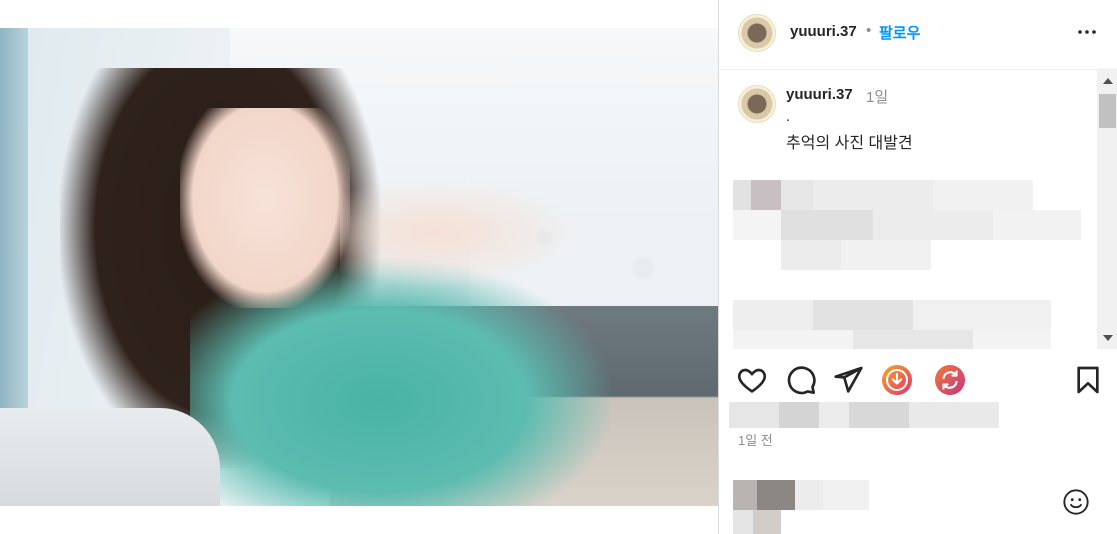 The width and height of the screenshot is (1117, 534). Describe the element at coordinates (110, 457) in the screenshot. I see `photo-pillow` at that location.